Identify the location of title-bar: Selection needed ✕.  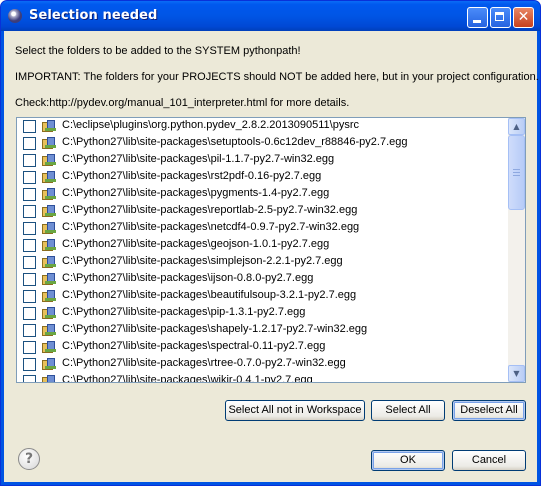
(270, 16).